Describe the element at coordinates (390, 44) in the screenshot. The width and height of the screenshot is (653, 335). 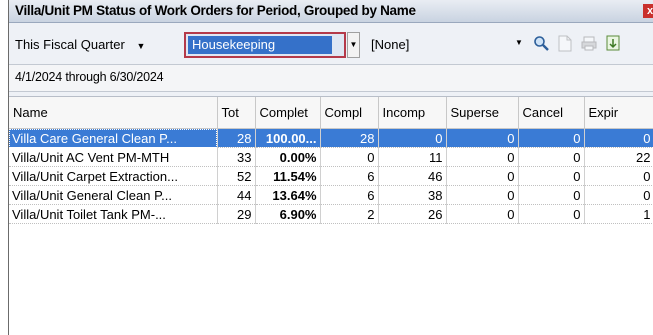
I see `secondary-dropdown: [None]` at that location.